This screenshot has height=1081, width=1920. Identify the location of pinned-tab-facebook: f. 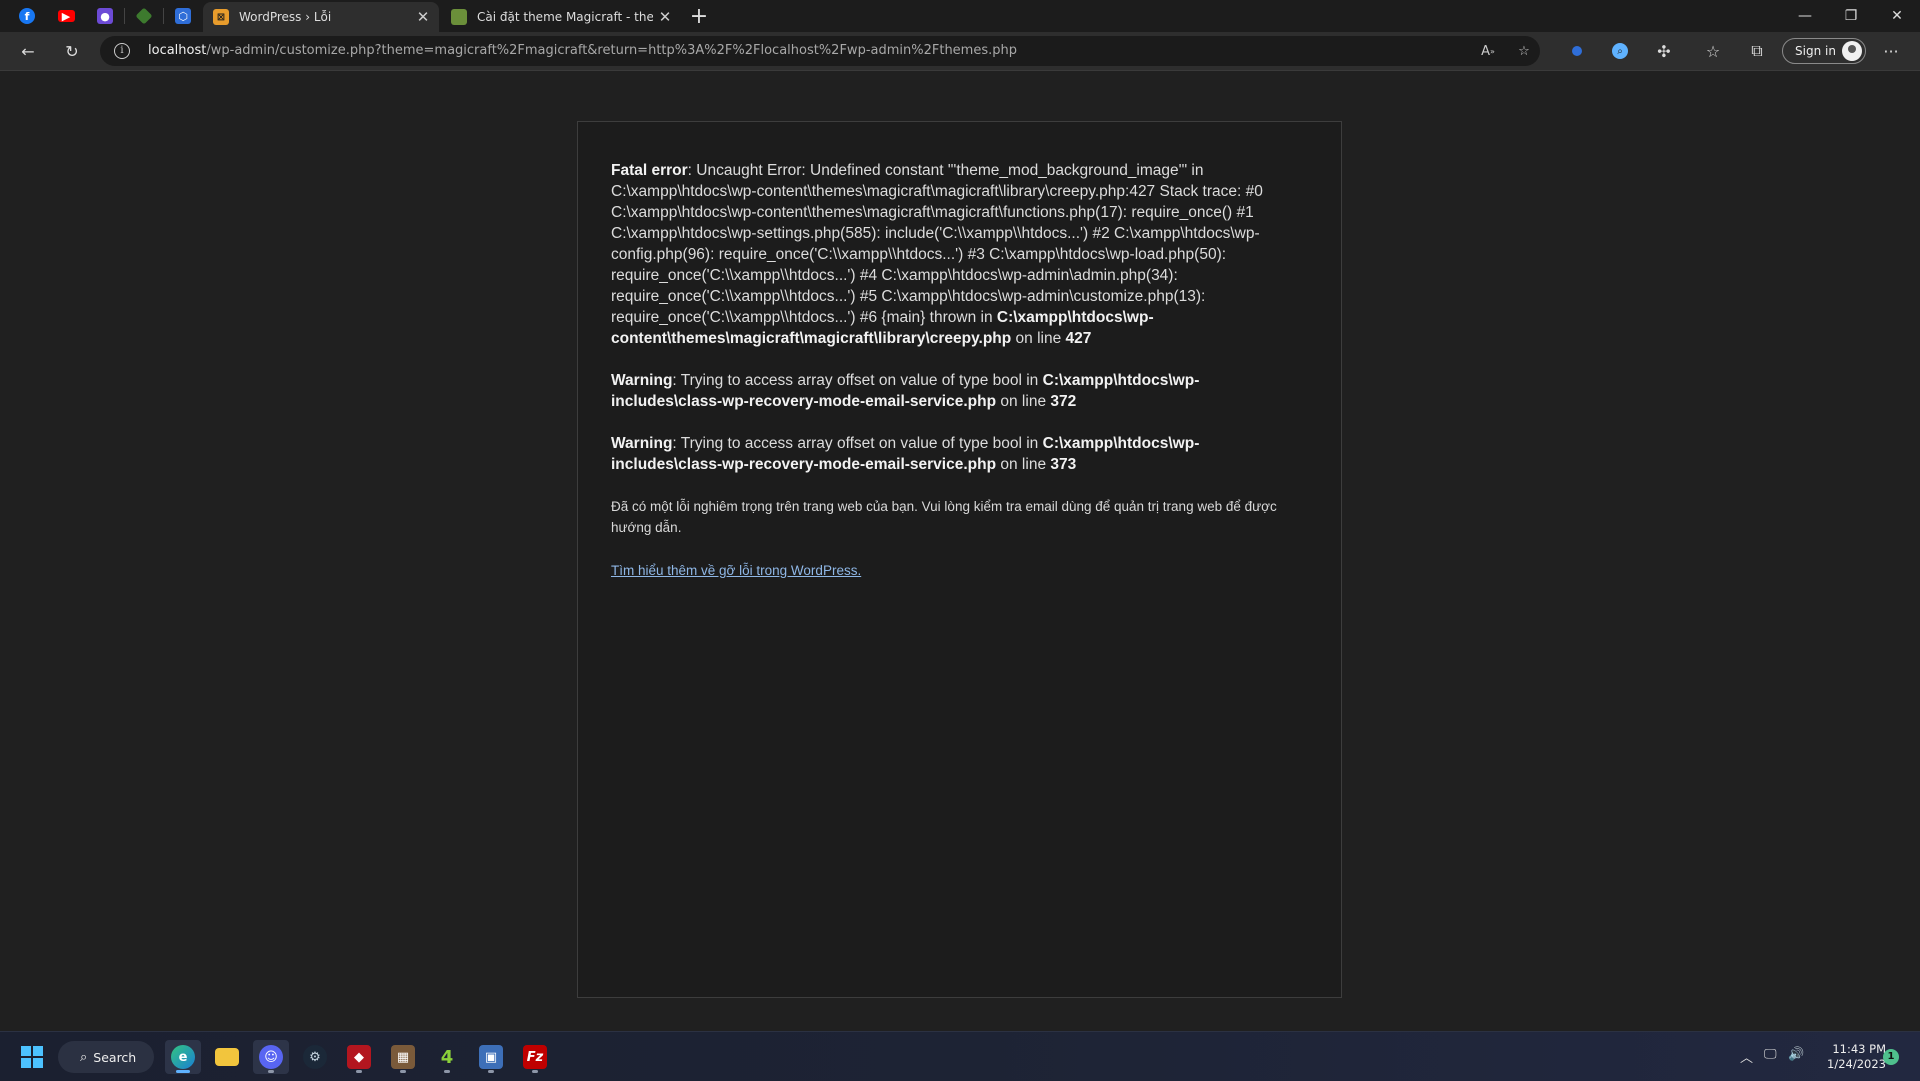
(27, 16).